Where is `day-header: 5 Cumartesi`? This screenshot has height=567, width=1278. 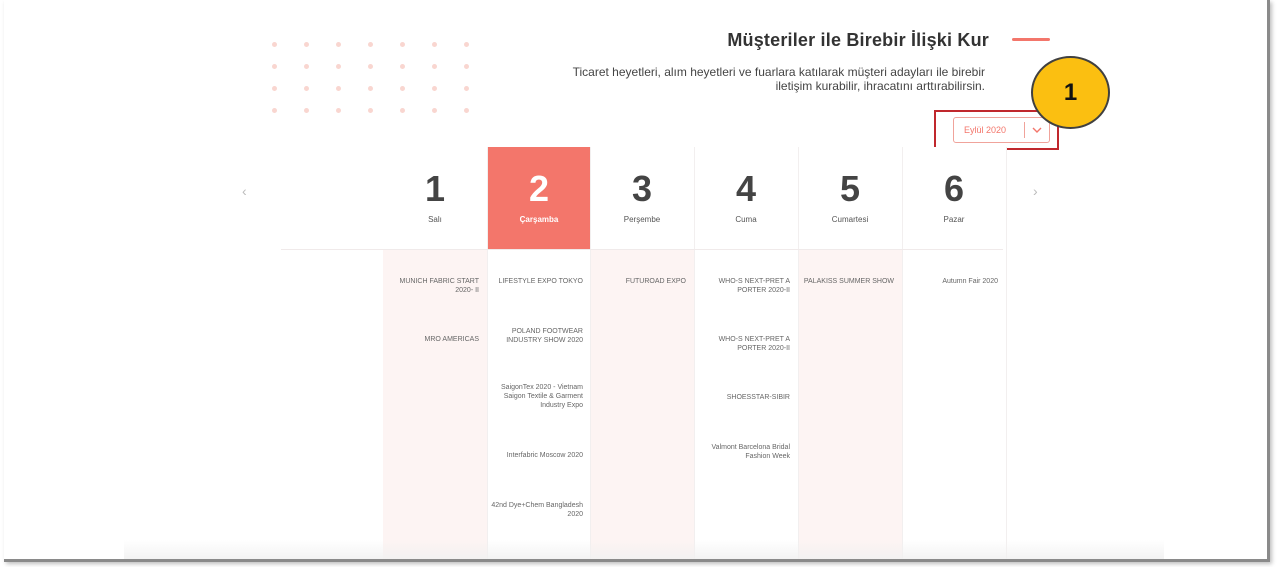 day-header: 5 Cumartesi is located at coordinates (850, 198).